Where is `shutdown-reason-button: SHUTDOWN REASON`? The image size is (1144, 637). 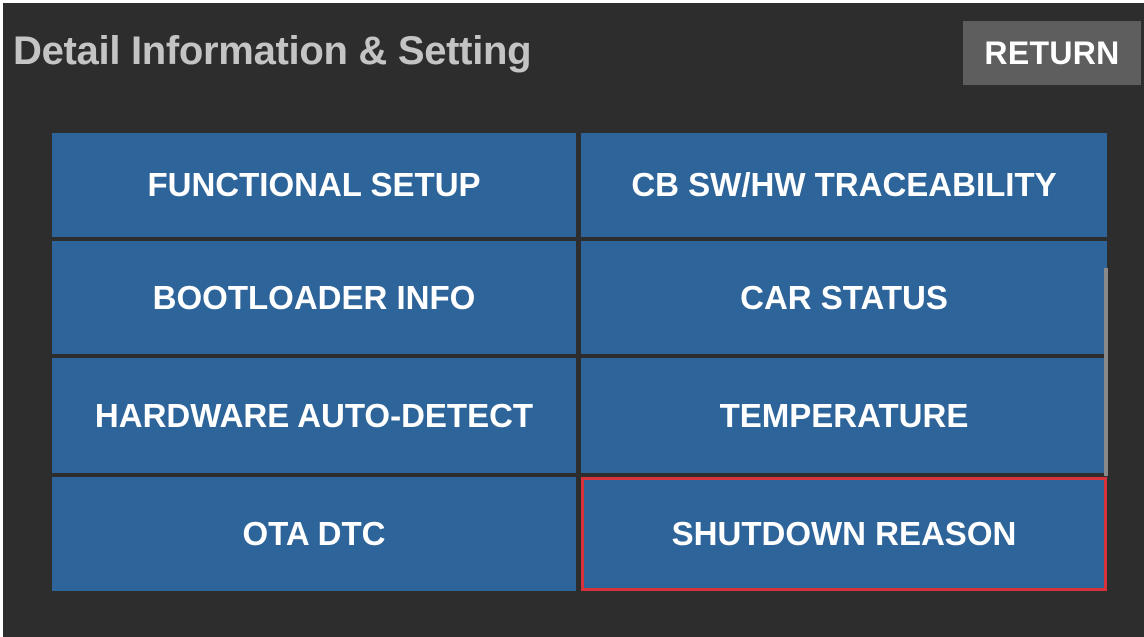 shutdown-reason-button: SHUTDOWN REASON is located at coordinates (844, 534).